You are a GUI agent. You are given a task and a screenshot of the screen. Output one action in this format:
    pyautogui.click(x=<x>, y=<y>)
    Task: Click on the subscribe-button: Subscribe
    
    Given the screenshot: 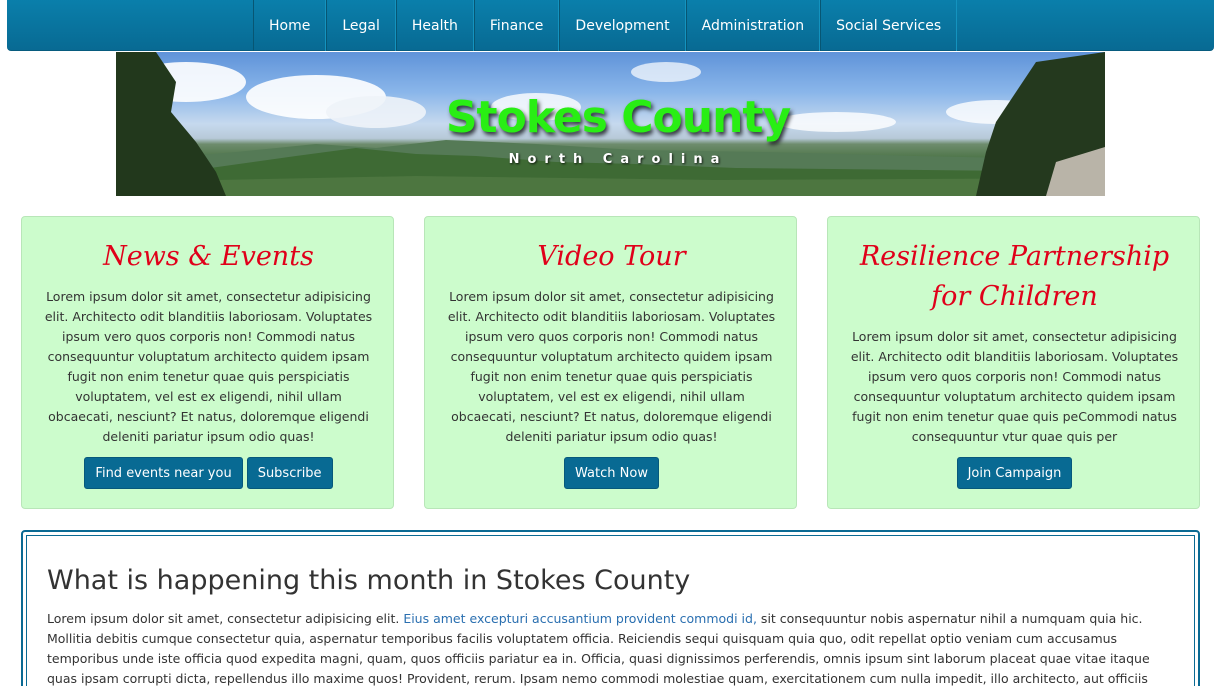 What is the action you would take?
    pyautogui.click(x=289, y=473)
    